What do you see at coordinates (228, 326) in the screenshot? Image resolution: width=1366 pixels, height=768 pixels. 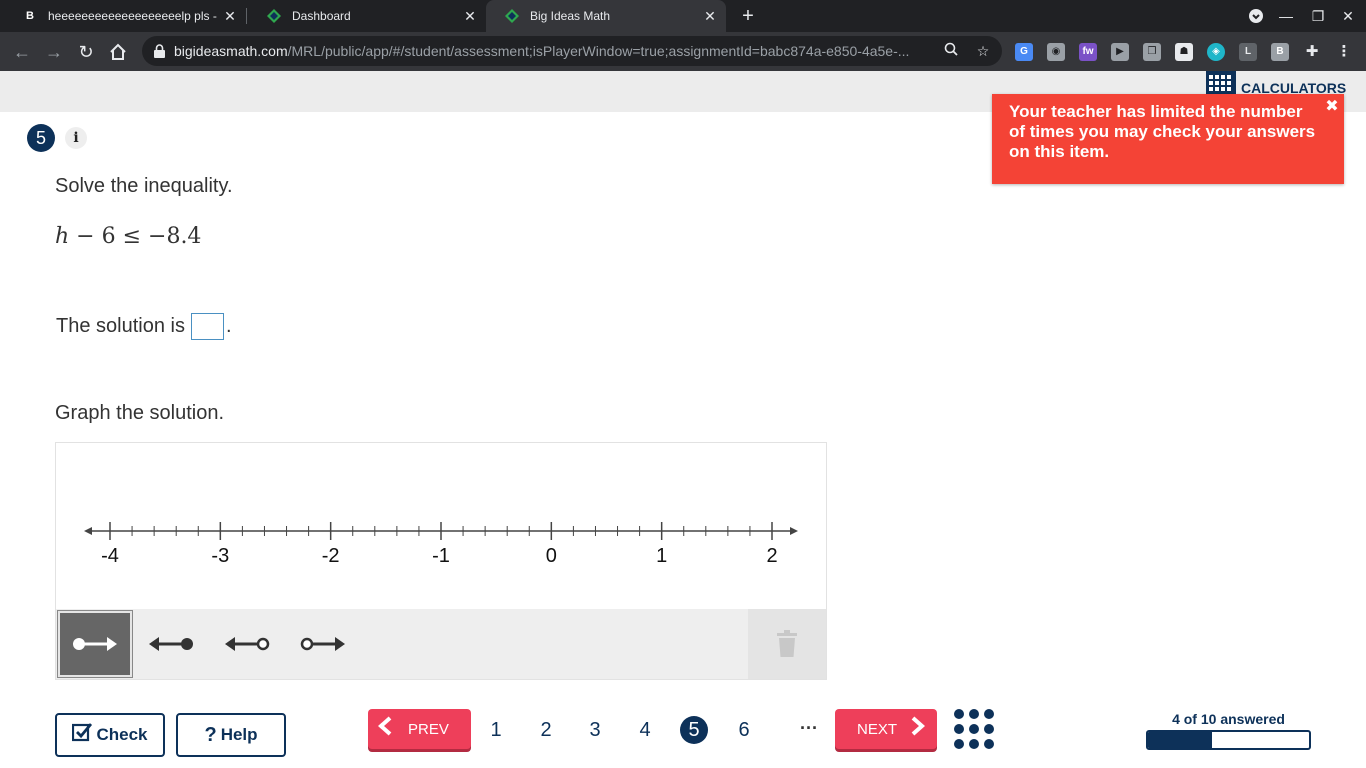 I see `solution-suffix: .` at bounding box center [228, 326].